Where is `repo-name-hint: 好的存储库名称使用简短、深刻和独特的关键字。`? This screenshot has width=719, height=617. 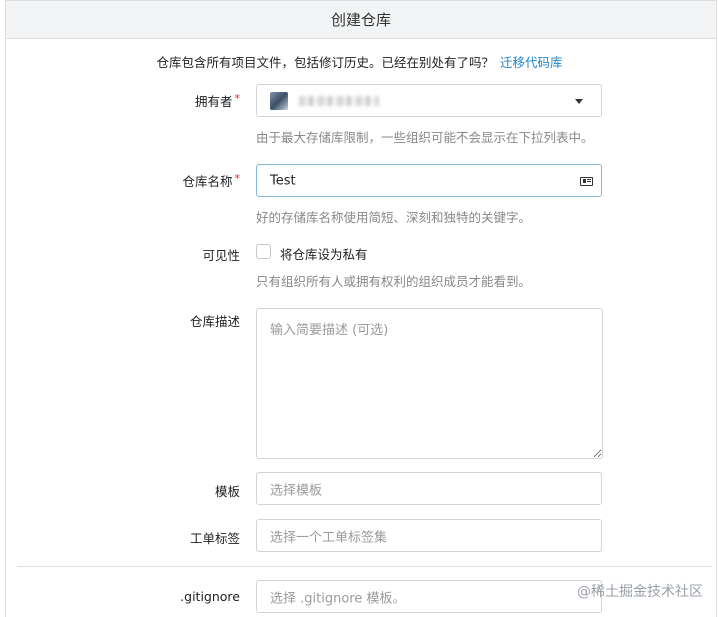 repo-name-hint: 好的存储库名称使用简短、深刻和独特的关键字。 is located at coordinates (394, 217).